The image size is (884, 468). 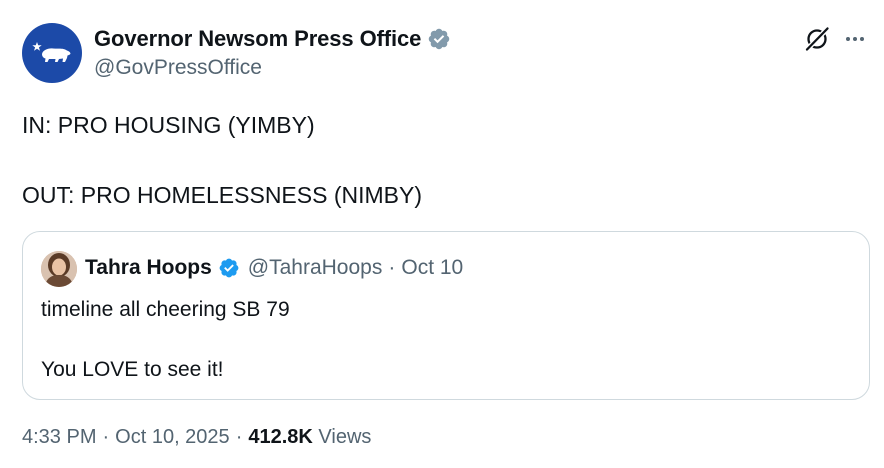 What do you see at coordinates (172, 437) in the screenshot?
I see `tweet-date: Oct 10, 2025` at bounding box center [172, 437].